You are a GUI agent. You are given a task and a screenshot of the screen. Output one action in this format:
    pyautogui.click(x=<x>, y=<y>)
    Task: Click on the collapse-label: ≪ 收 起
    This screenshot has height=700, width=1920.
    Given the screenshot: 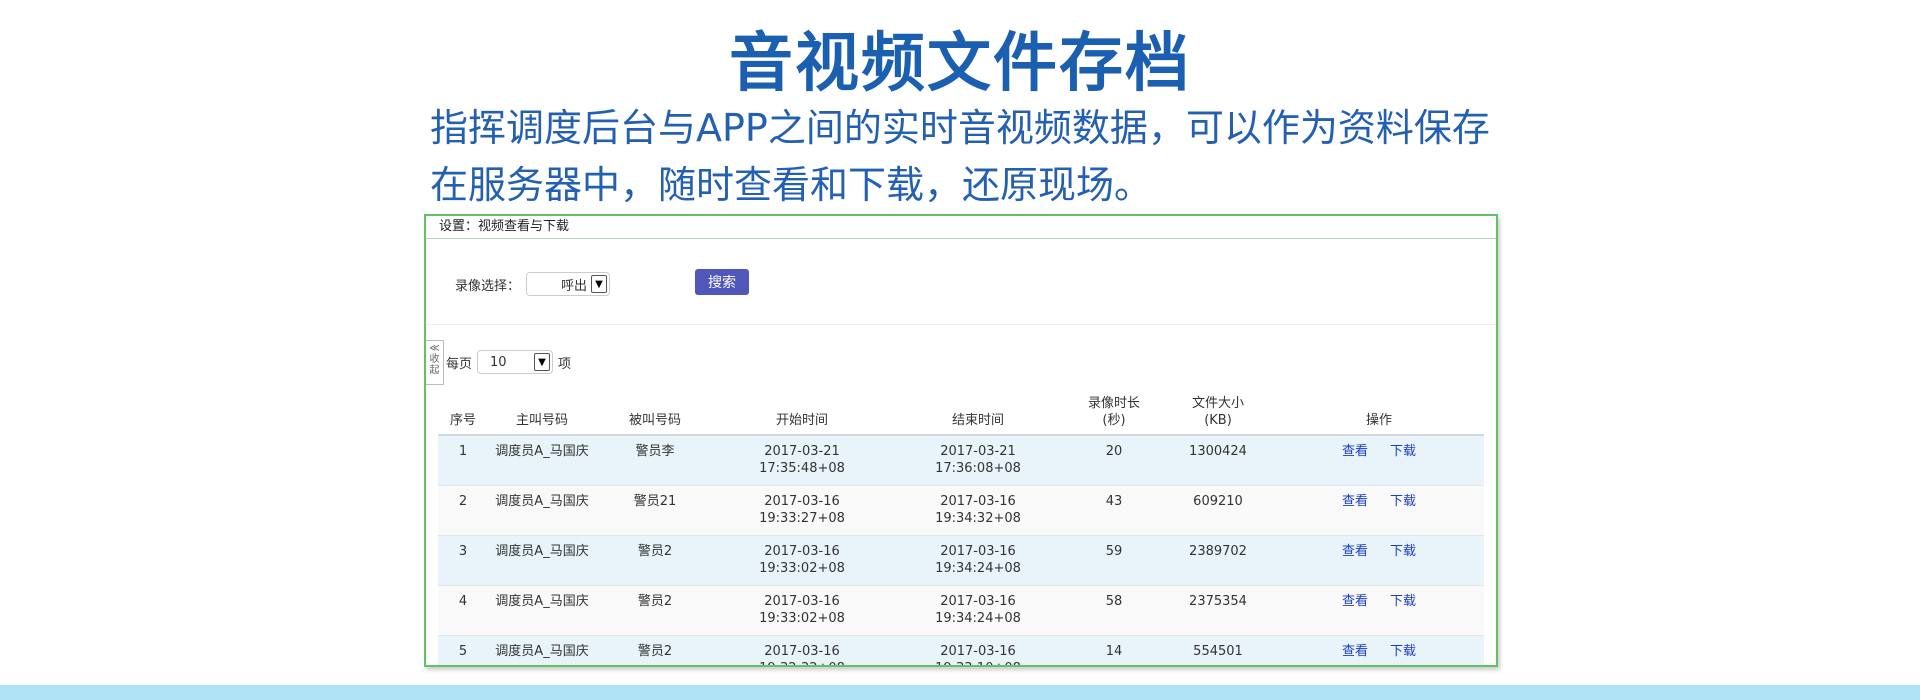 What is the action you would take?
    pyautogui.click(x=434, y=359)
    